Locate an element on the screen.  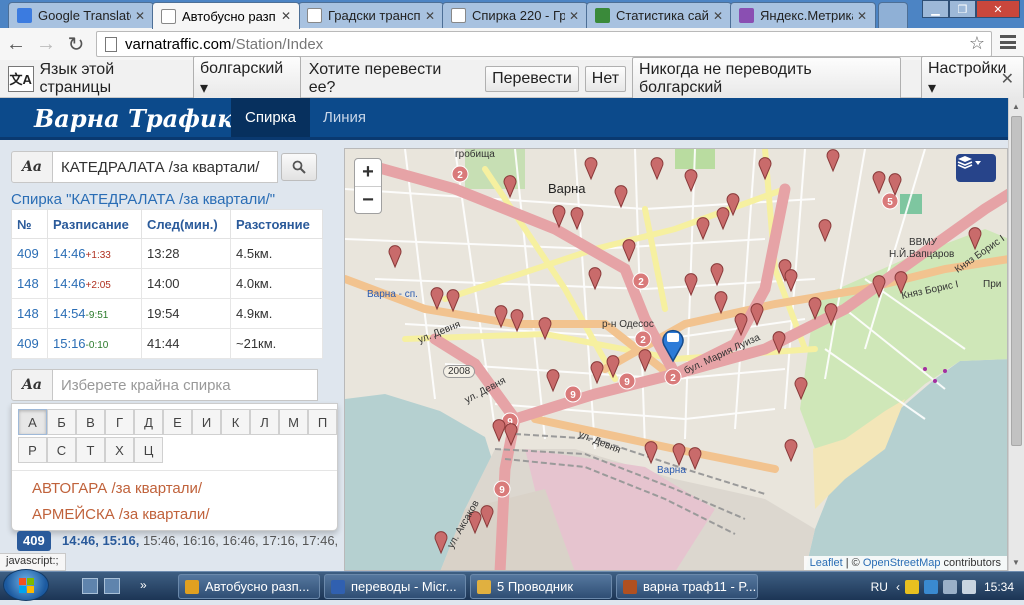
map-attribution: Leaflet | © OpenStreetMap contributors is located at coordinates (905, 563).